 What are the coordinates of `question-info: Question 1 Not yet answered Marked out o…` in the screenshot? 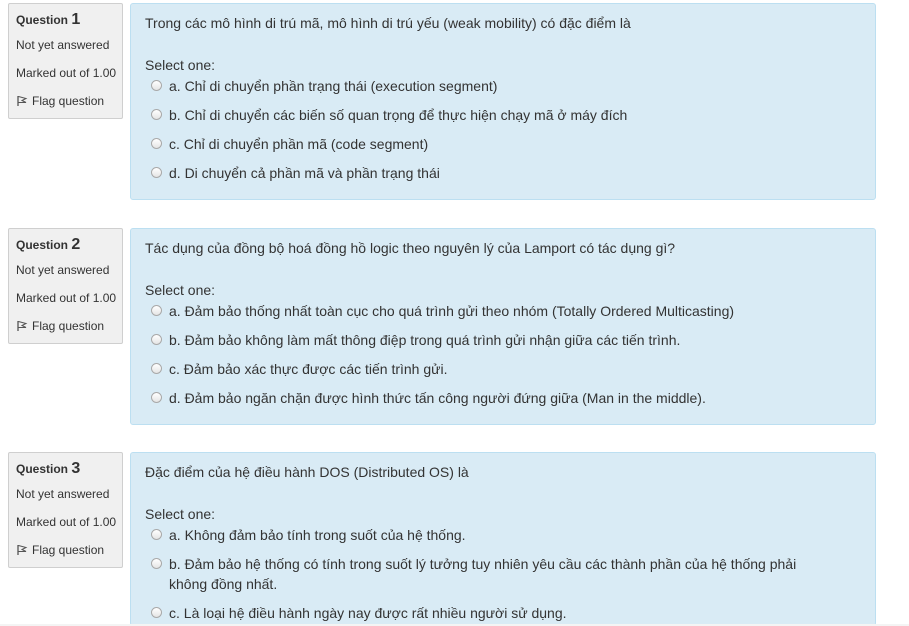 It's located at (65, 61).